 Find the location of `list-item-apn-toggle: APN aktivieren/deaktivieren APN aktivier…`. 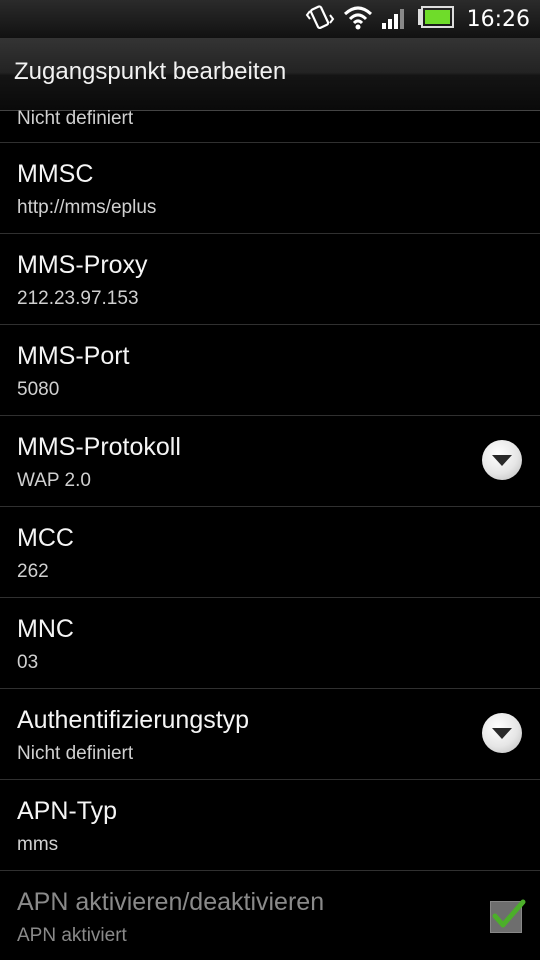

list-item-apn-toggle: APN aktivieren/deaktivieren APN aktivier… is located at coordinates (270, 915).